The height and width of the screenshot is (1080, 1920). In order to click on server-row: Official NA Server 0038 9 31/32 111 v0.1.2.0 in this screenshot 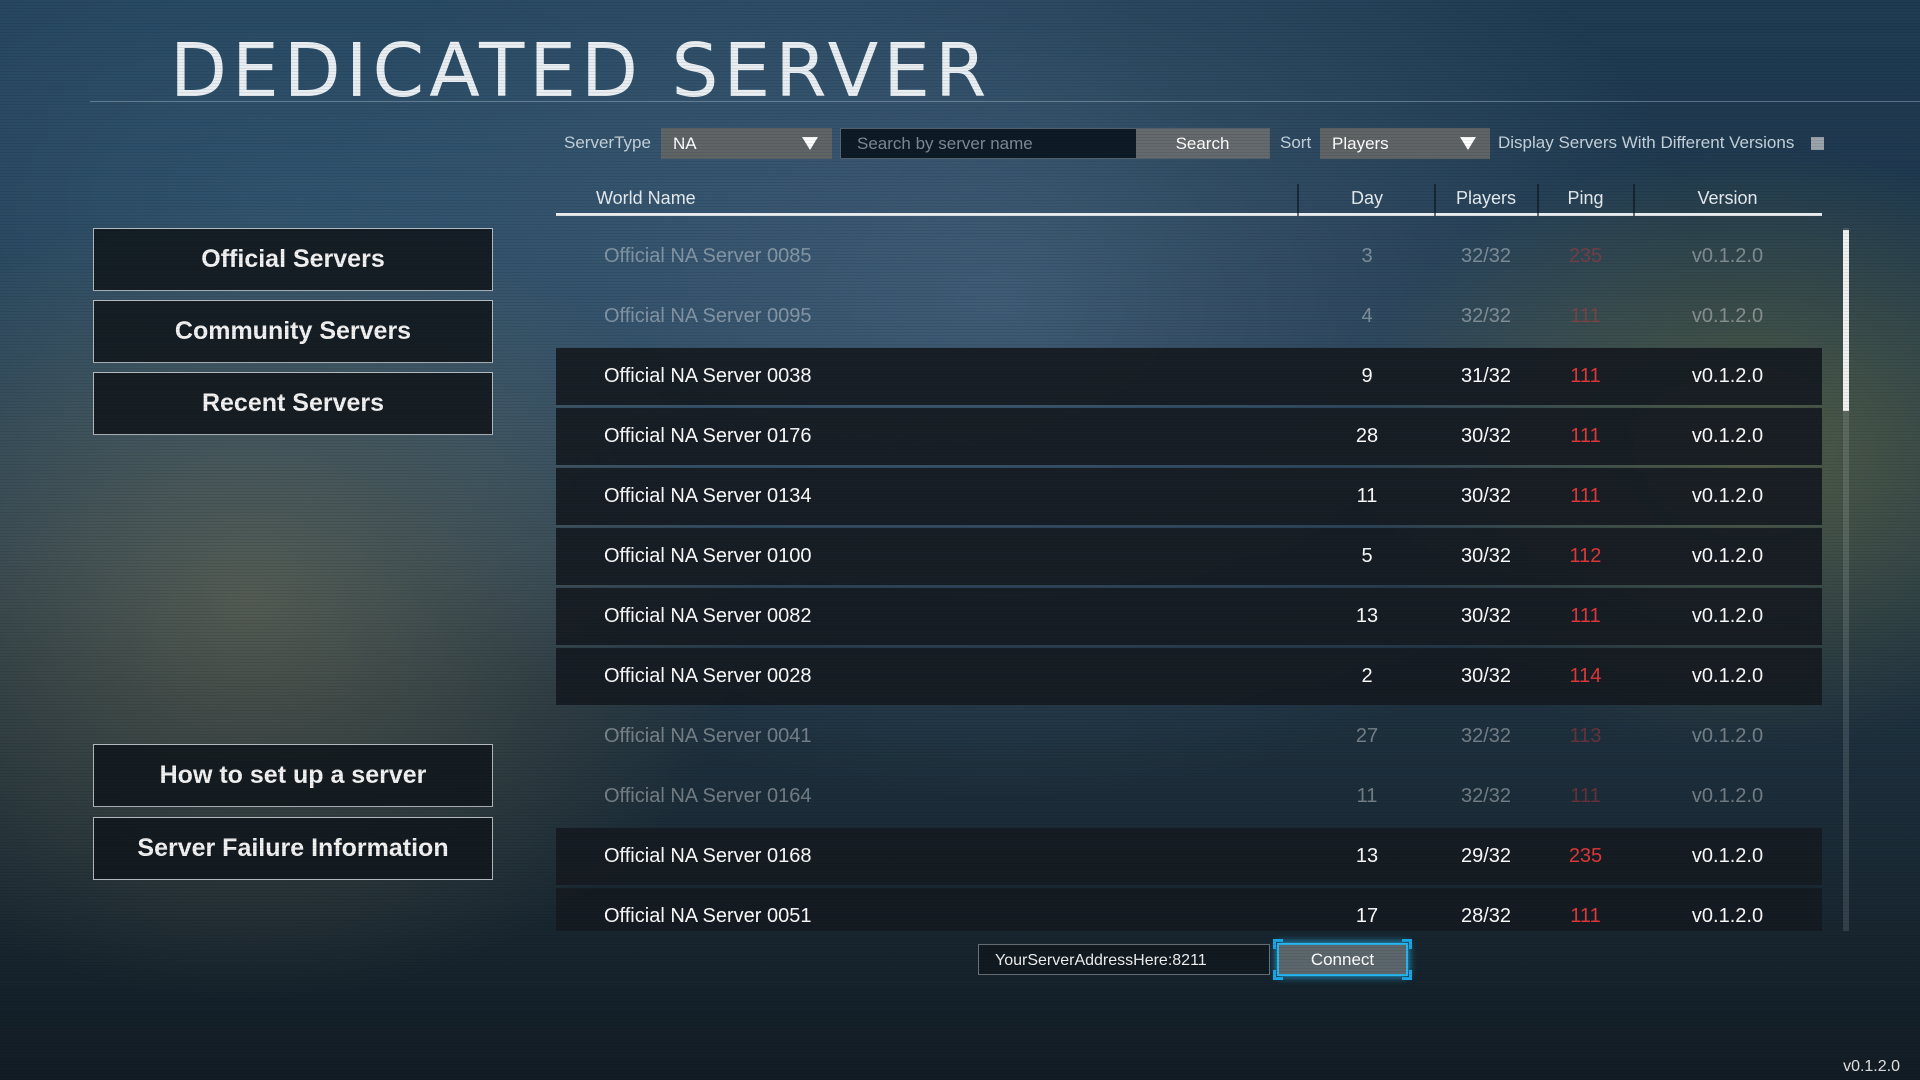, I will do `click(1189, 376)`.